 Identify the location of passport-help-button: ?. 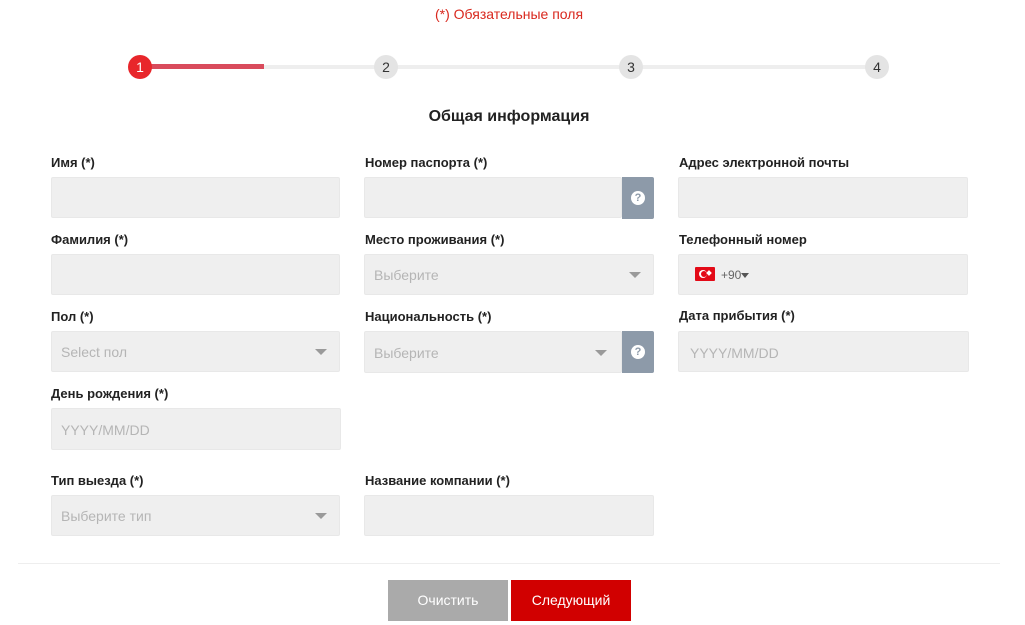
(638, 198).